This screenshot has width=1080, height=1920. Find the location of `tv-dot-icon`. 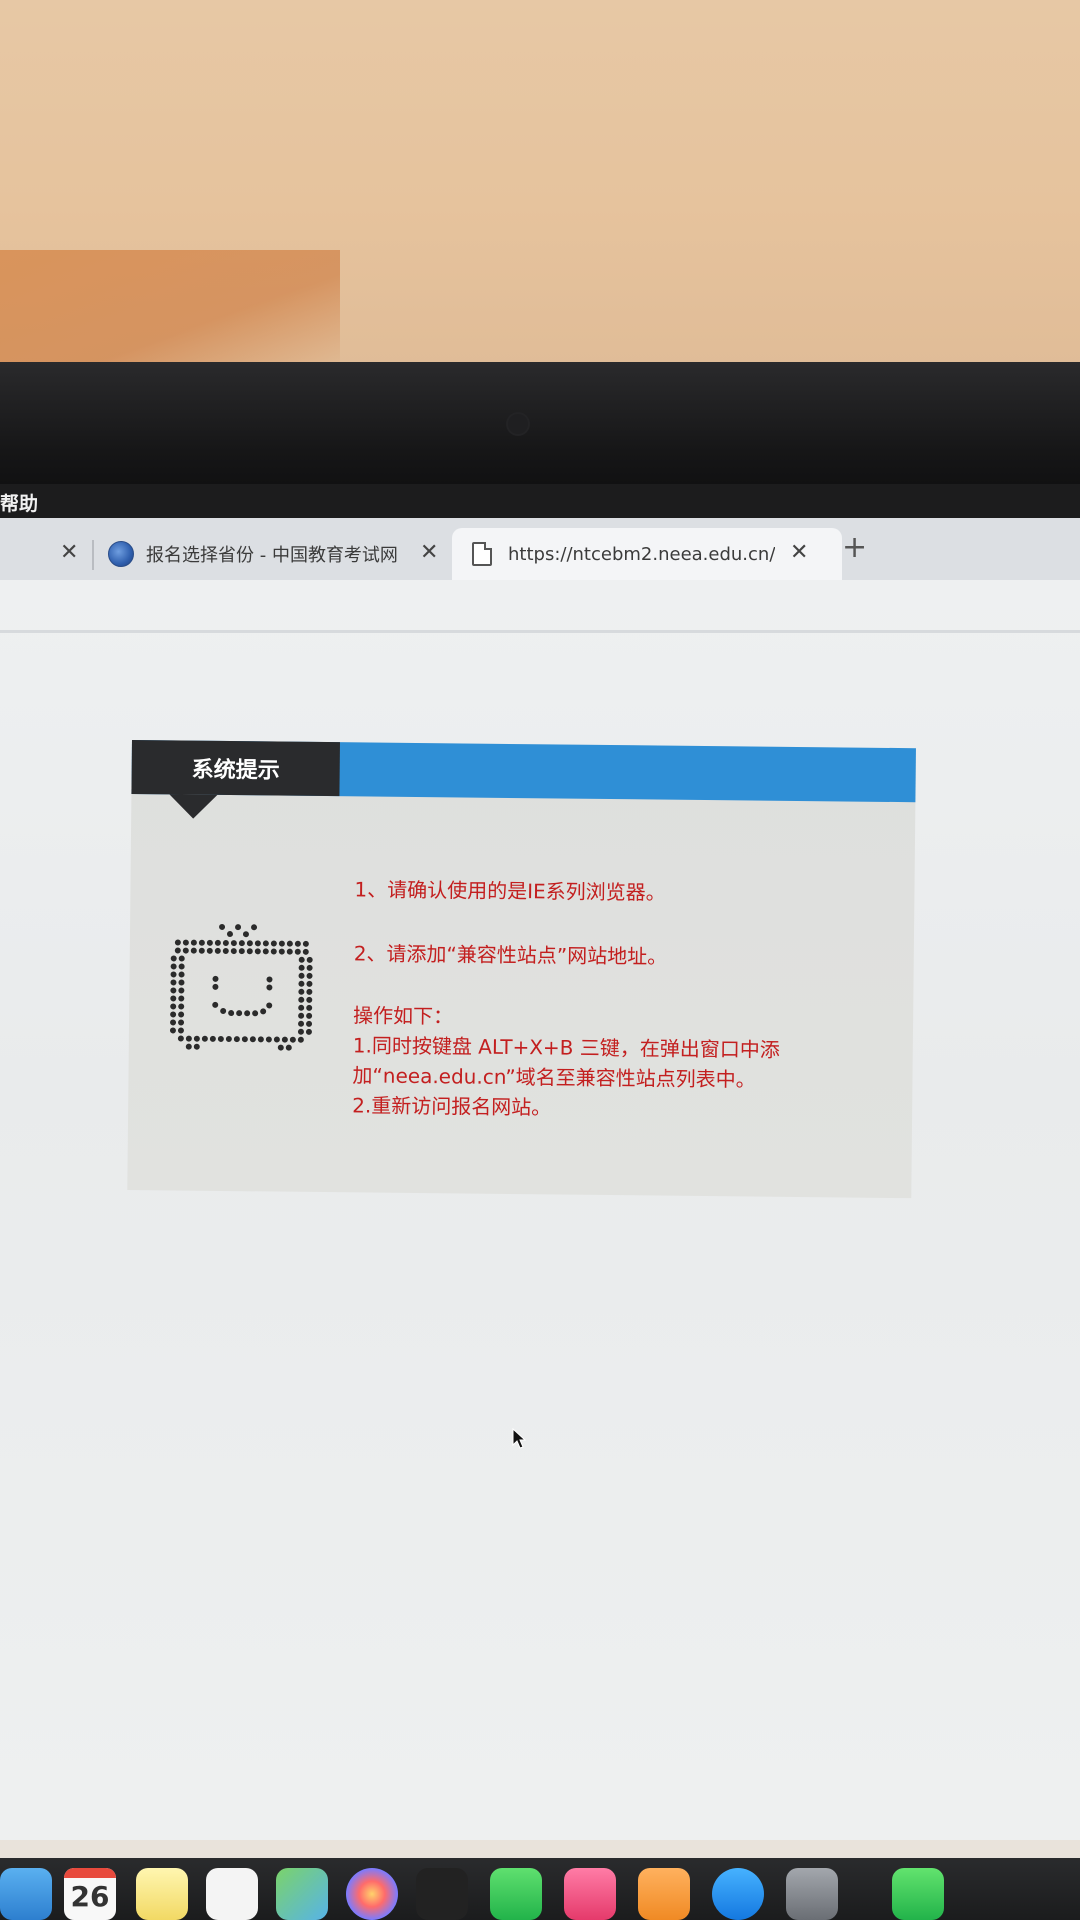

tv-dot-icon is located at coordinates (244, 993).